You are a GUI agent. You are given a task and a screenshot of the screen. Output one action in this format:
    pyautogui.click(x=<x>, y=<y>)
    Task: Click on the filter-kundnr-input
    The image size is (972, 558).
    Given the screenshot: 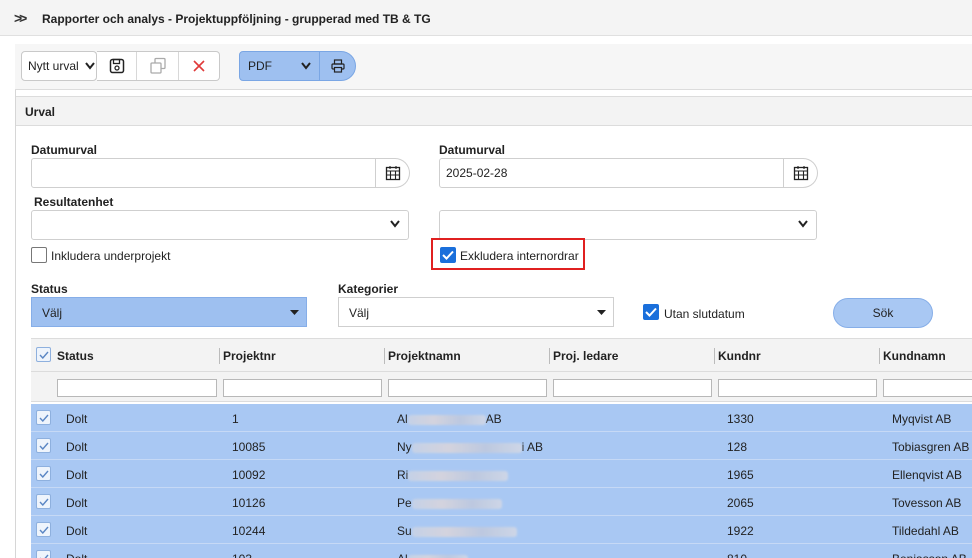 What is the action you would take?
    pyautogui.click(x=797, y=388)
    